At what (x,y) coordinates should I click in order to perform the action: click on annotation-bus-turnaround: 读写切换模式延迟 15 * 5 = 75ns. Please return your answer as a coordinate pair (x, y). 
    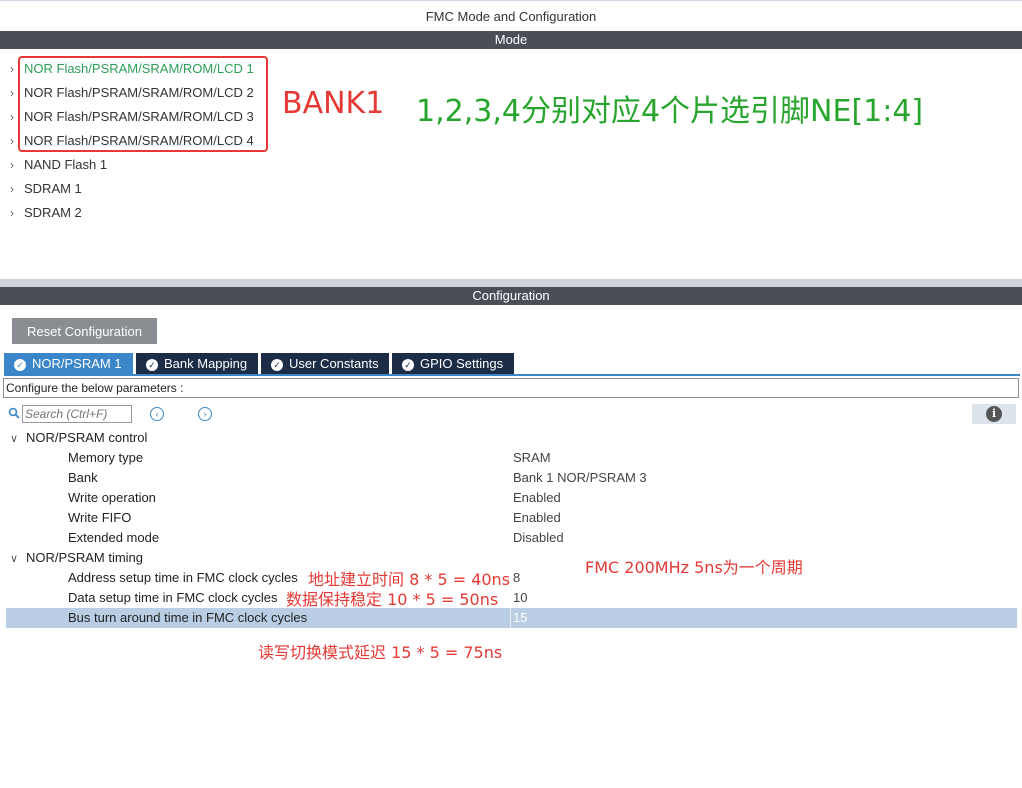
    Looking at the image, I should click on (380, 652).